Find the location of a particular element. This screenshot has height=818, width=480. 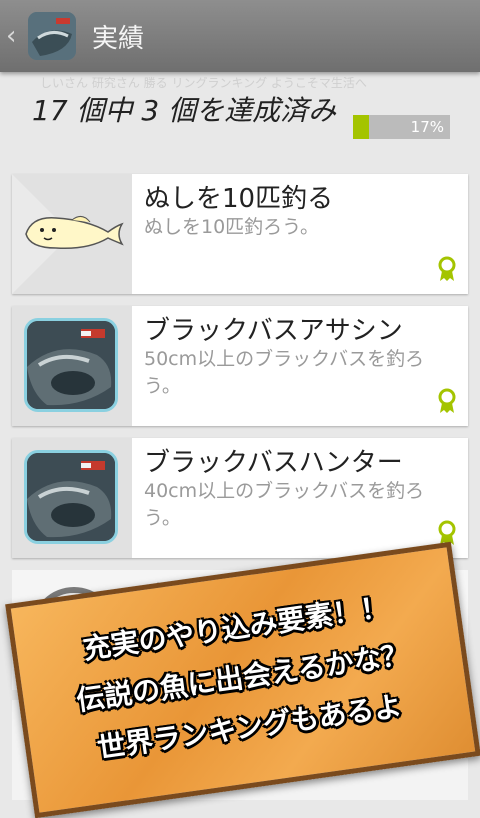

progress-fill is located at coordinates (361, 127).